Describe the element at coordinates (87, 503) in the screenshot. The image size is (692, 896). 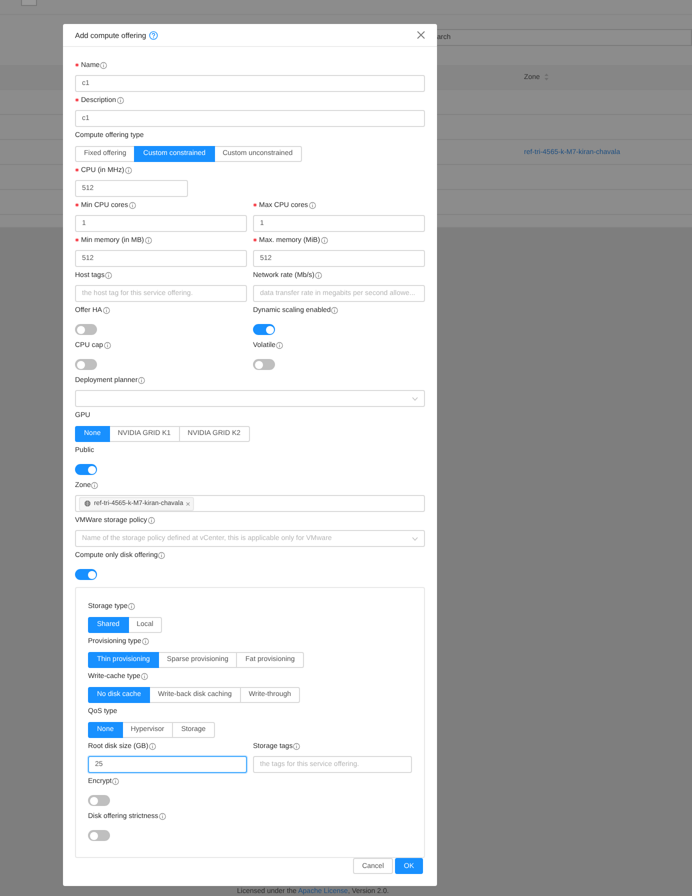
I see `globe-icon` at that location.